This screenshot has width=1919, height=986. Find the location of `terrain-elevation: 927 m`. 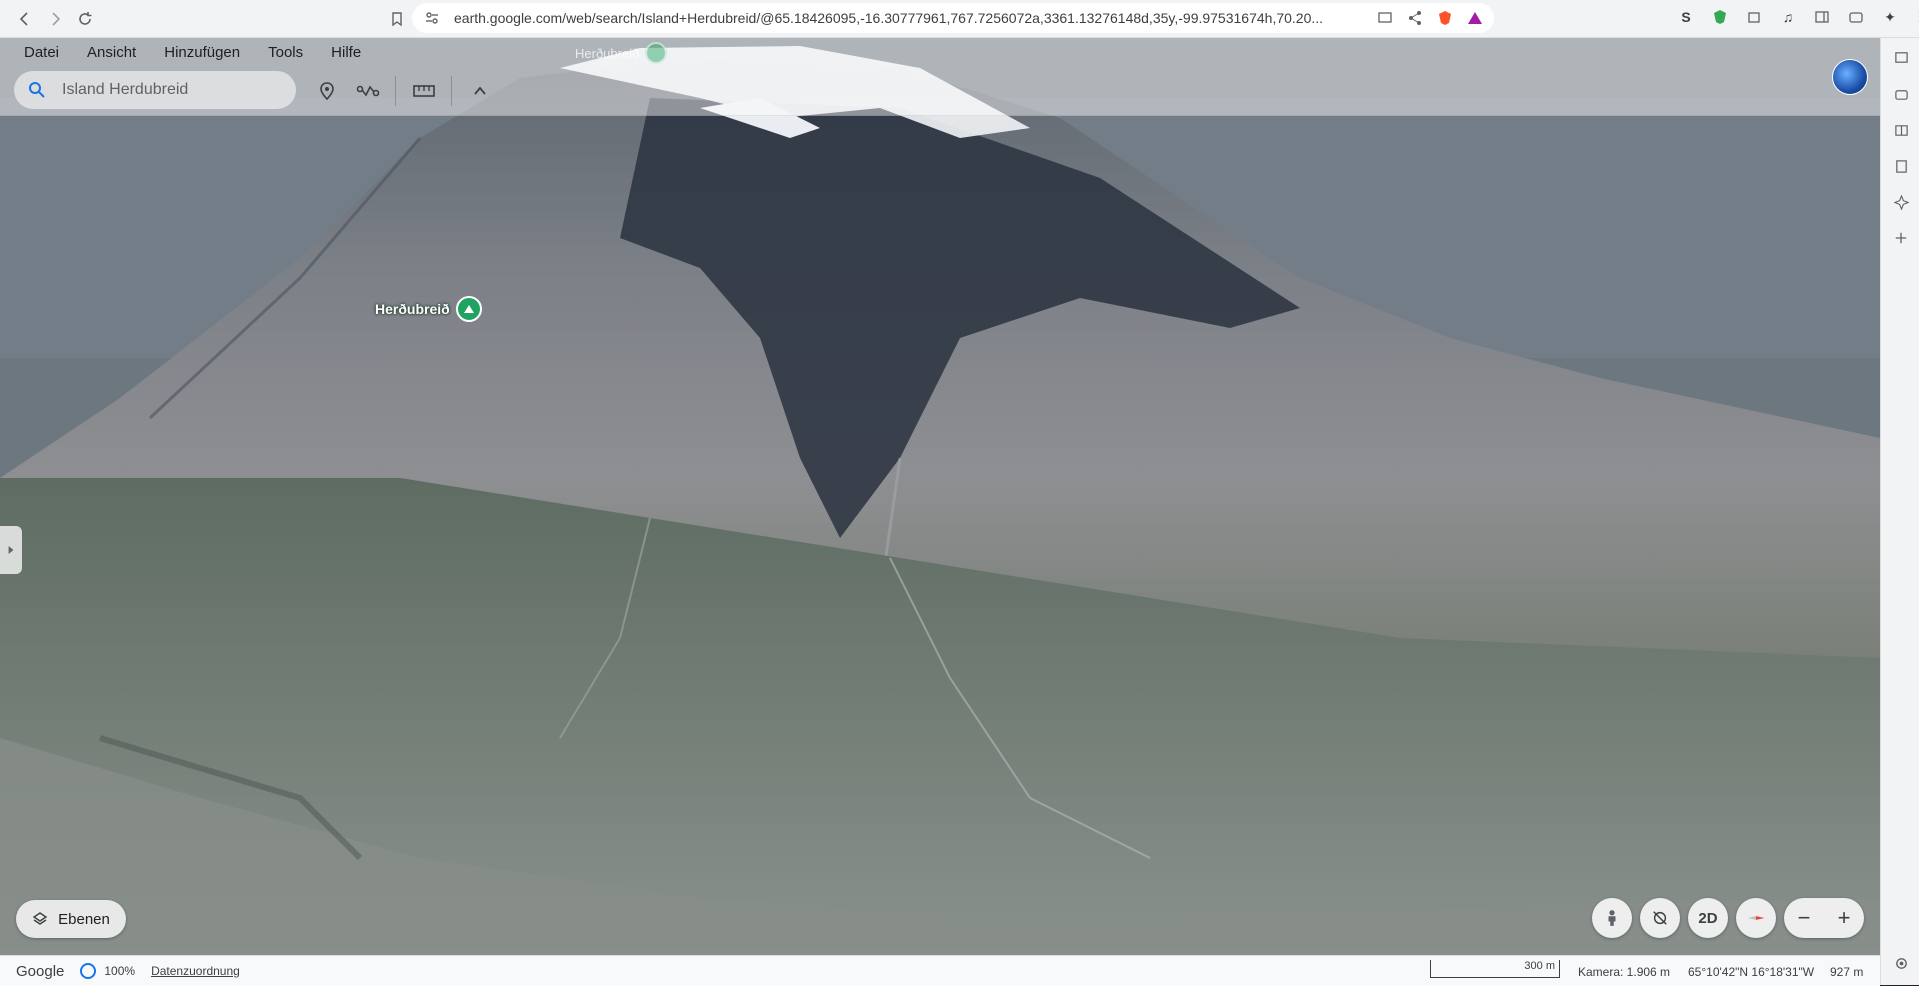

terrain-elevation: 927 m is located at coordinates (1847, 972).